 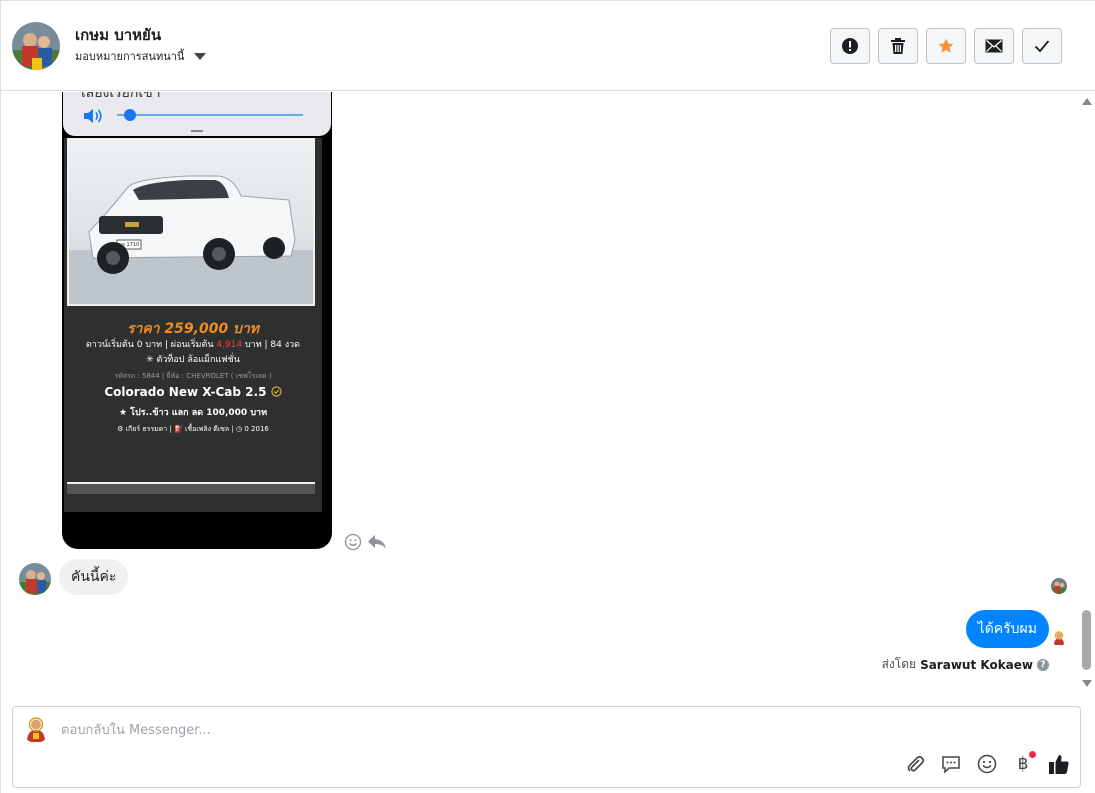 What do you see at coordinates (200, 56) in the screenshot?
I see `caret-down-icon` at bounding box center [200, 56].